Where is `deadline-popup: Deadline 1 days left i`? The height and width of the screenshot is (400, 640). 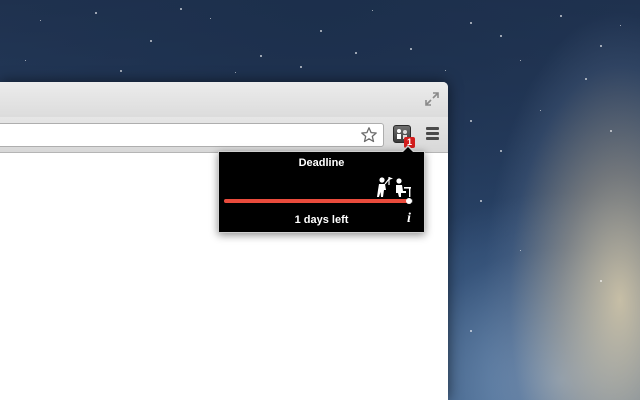 deadline-popup: Deadline 1 days left i is located at coordinates (321, 189).